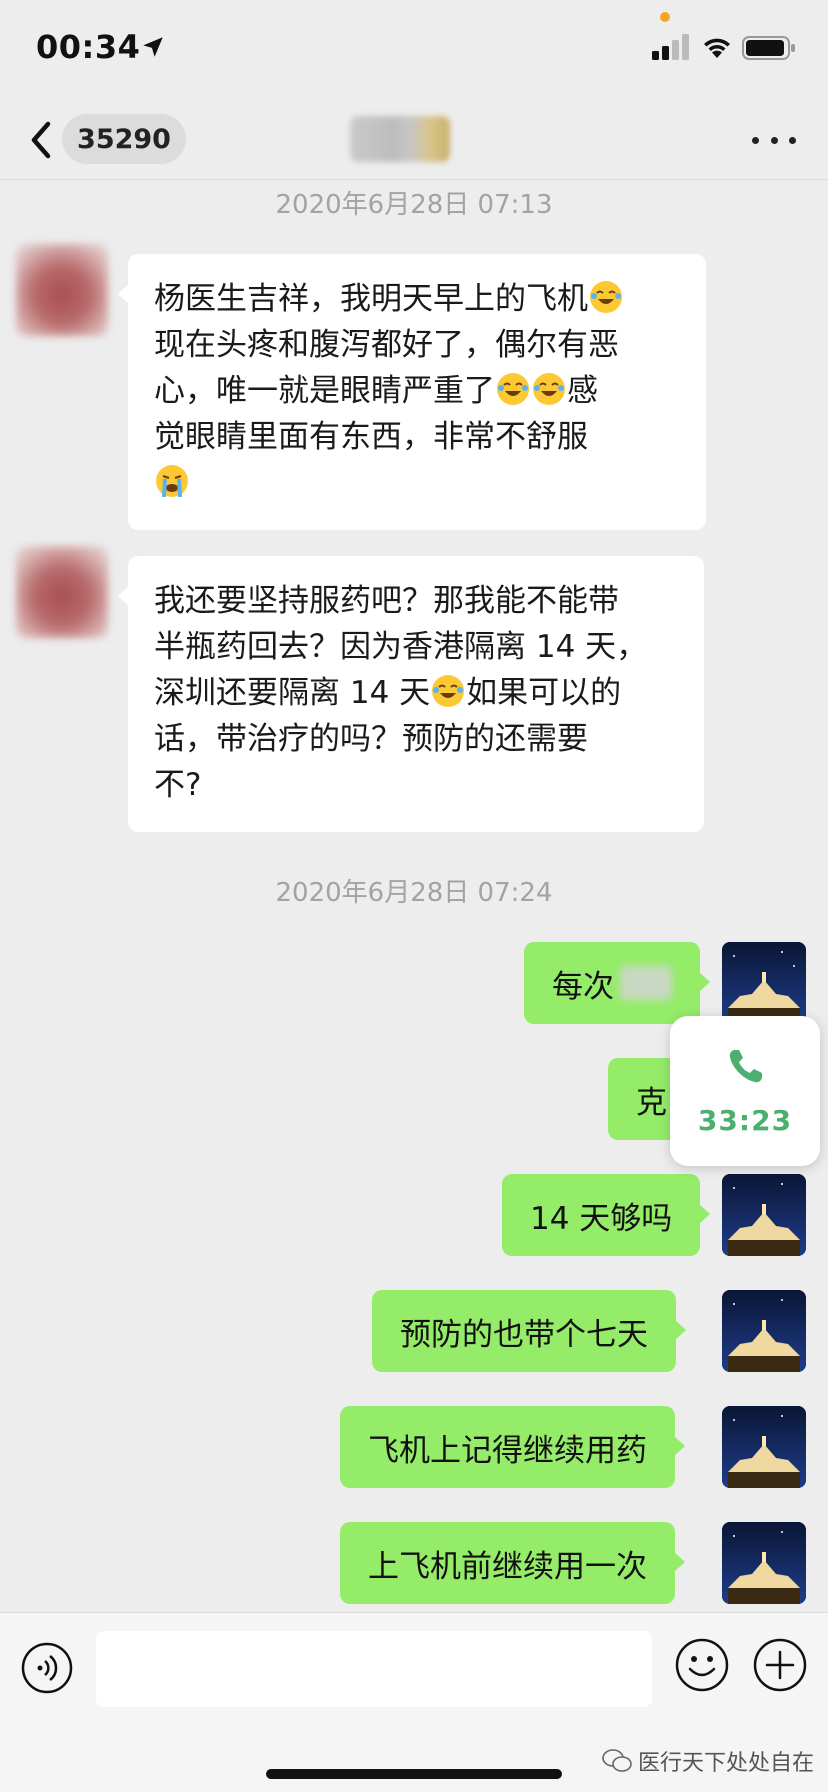 The image size is (828, 1792). Describe the element at coordinates (47, 1668) in the screenshot. I see `voice-input-icon` at that location.